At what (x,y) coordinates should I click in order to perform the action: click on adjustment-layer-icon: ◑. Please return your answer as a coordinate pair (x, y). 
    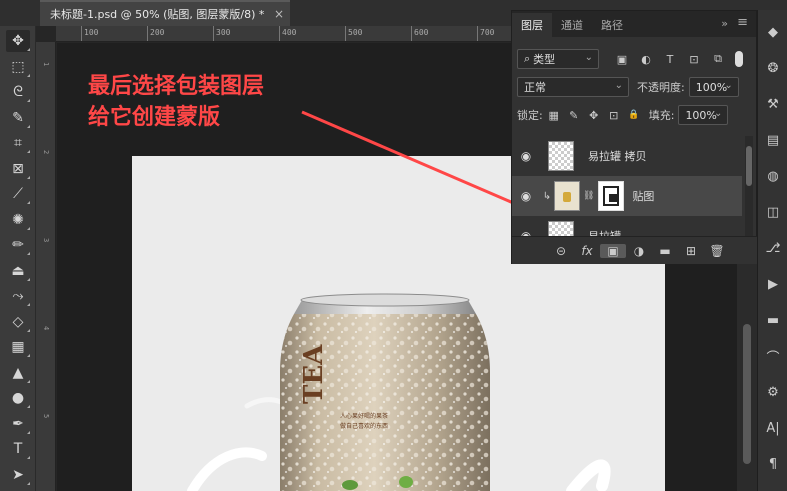
    Looking at the image, I should click on (639, 251).